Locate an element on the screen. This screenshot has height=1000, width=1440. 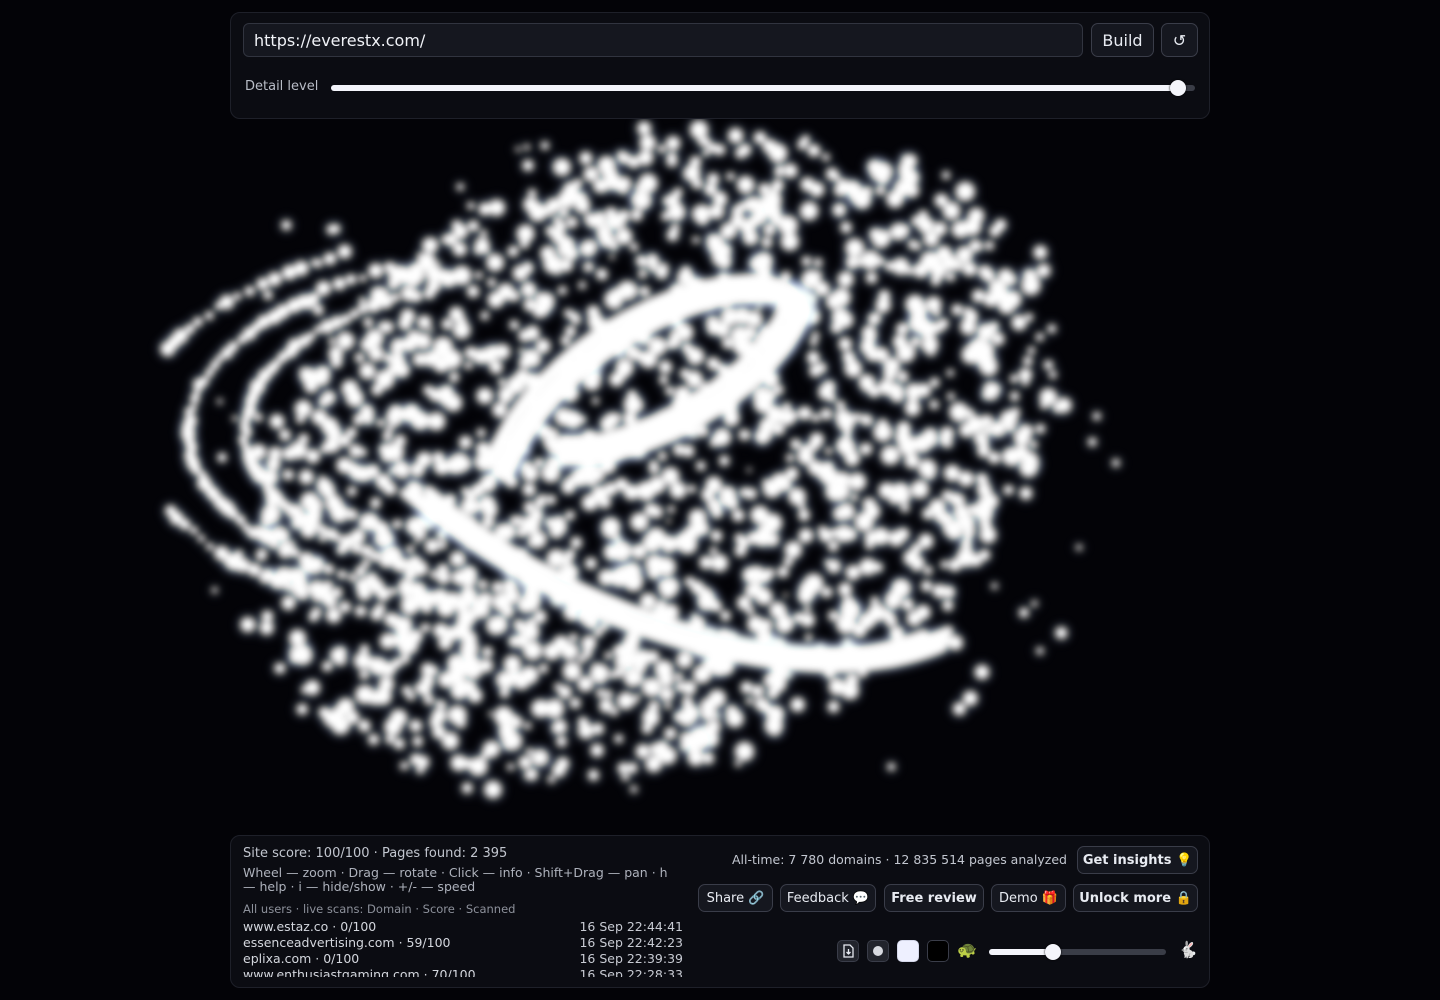
scan-time: 16 Sep 22:39:39 is located at coordinates (631, 958).